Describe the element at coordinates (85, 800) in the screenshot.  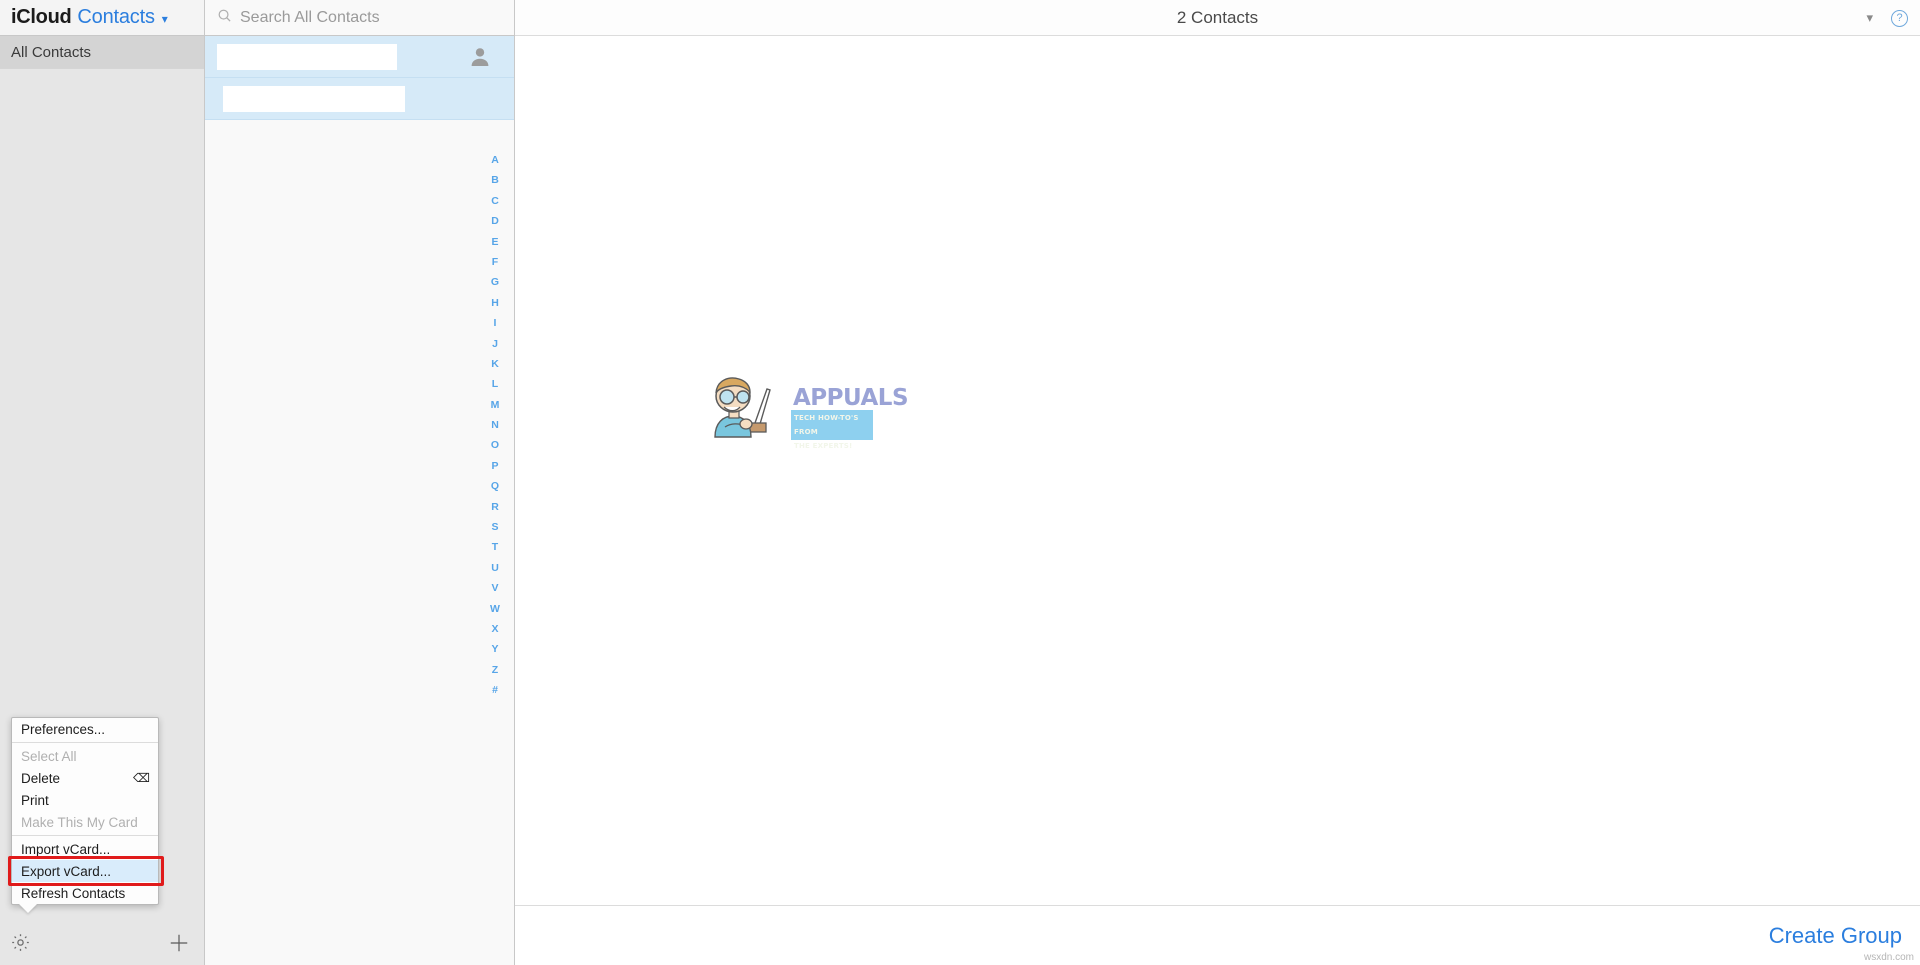
I see `menu-item-print: Print` at that location.